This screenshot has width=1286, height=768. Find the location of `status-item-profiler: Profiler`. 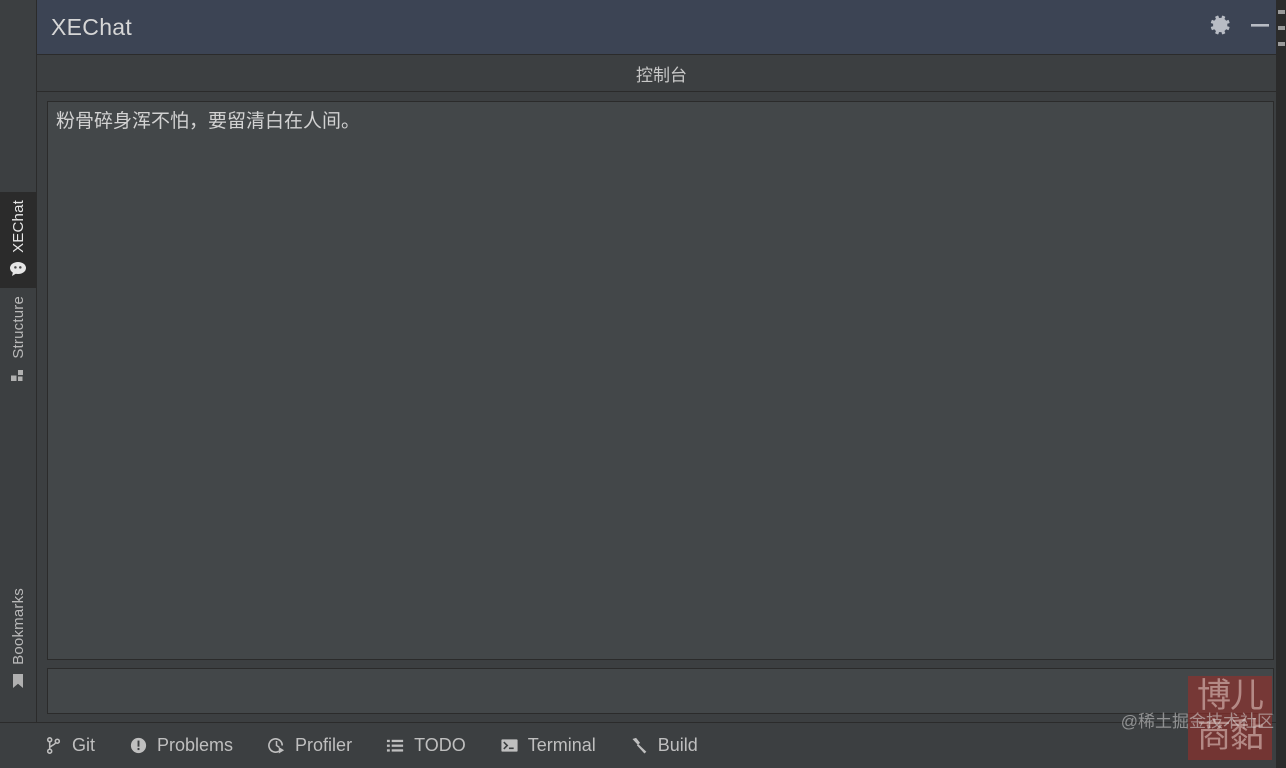

status-item-profiler: Profiler is located at coordinates (309, 745).